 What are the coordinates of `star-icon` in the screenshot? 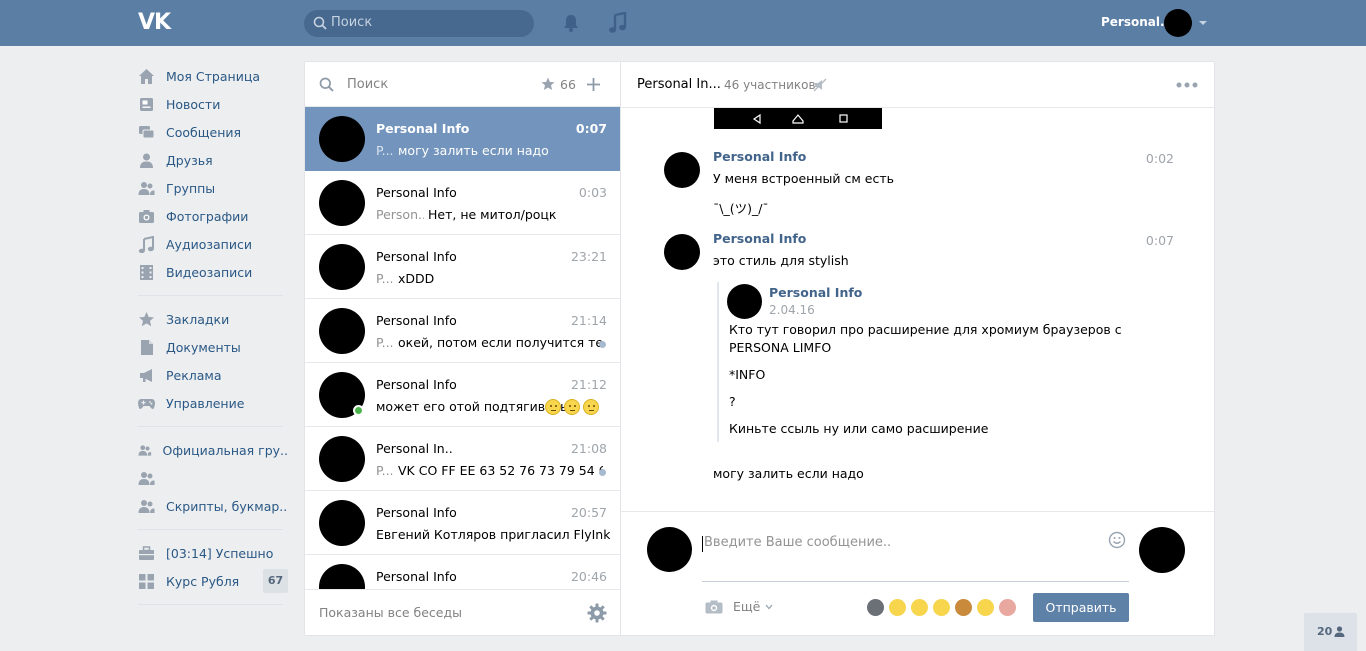 It's located at (548, 84).